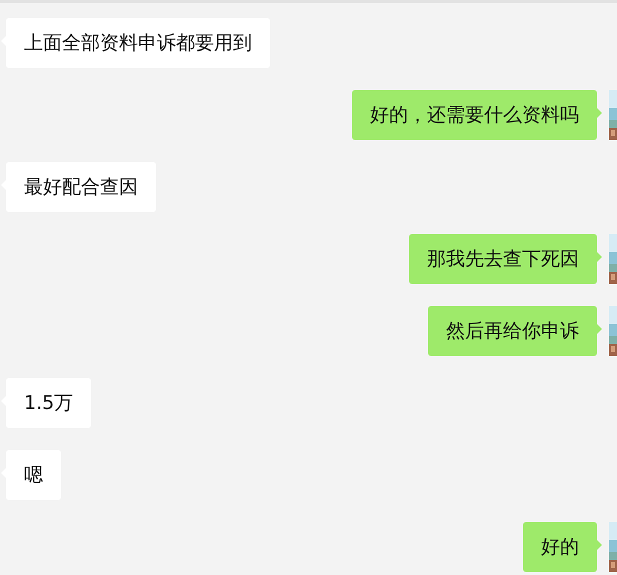  Describe the element at coordinates (560, 547) in the screenshot. I see `message-bubble: 好的` at that location.